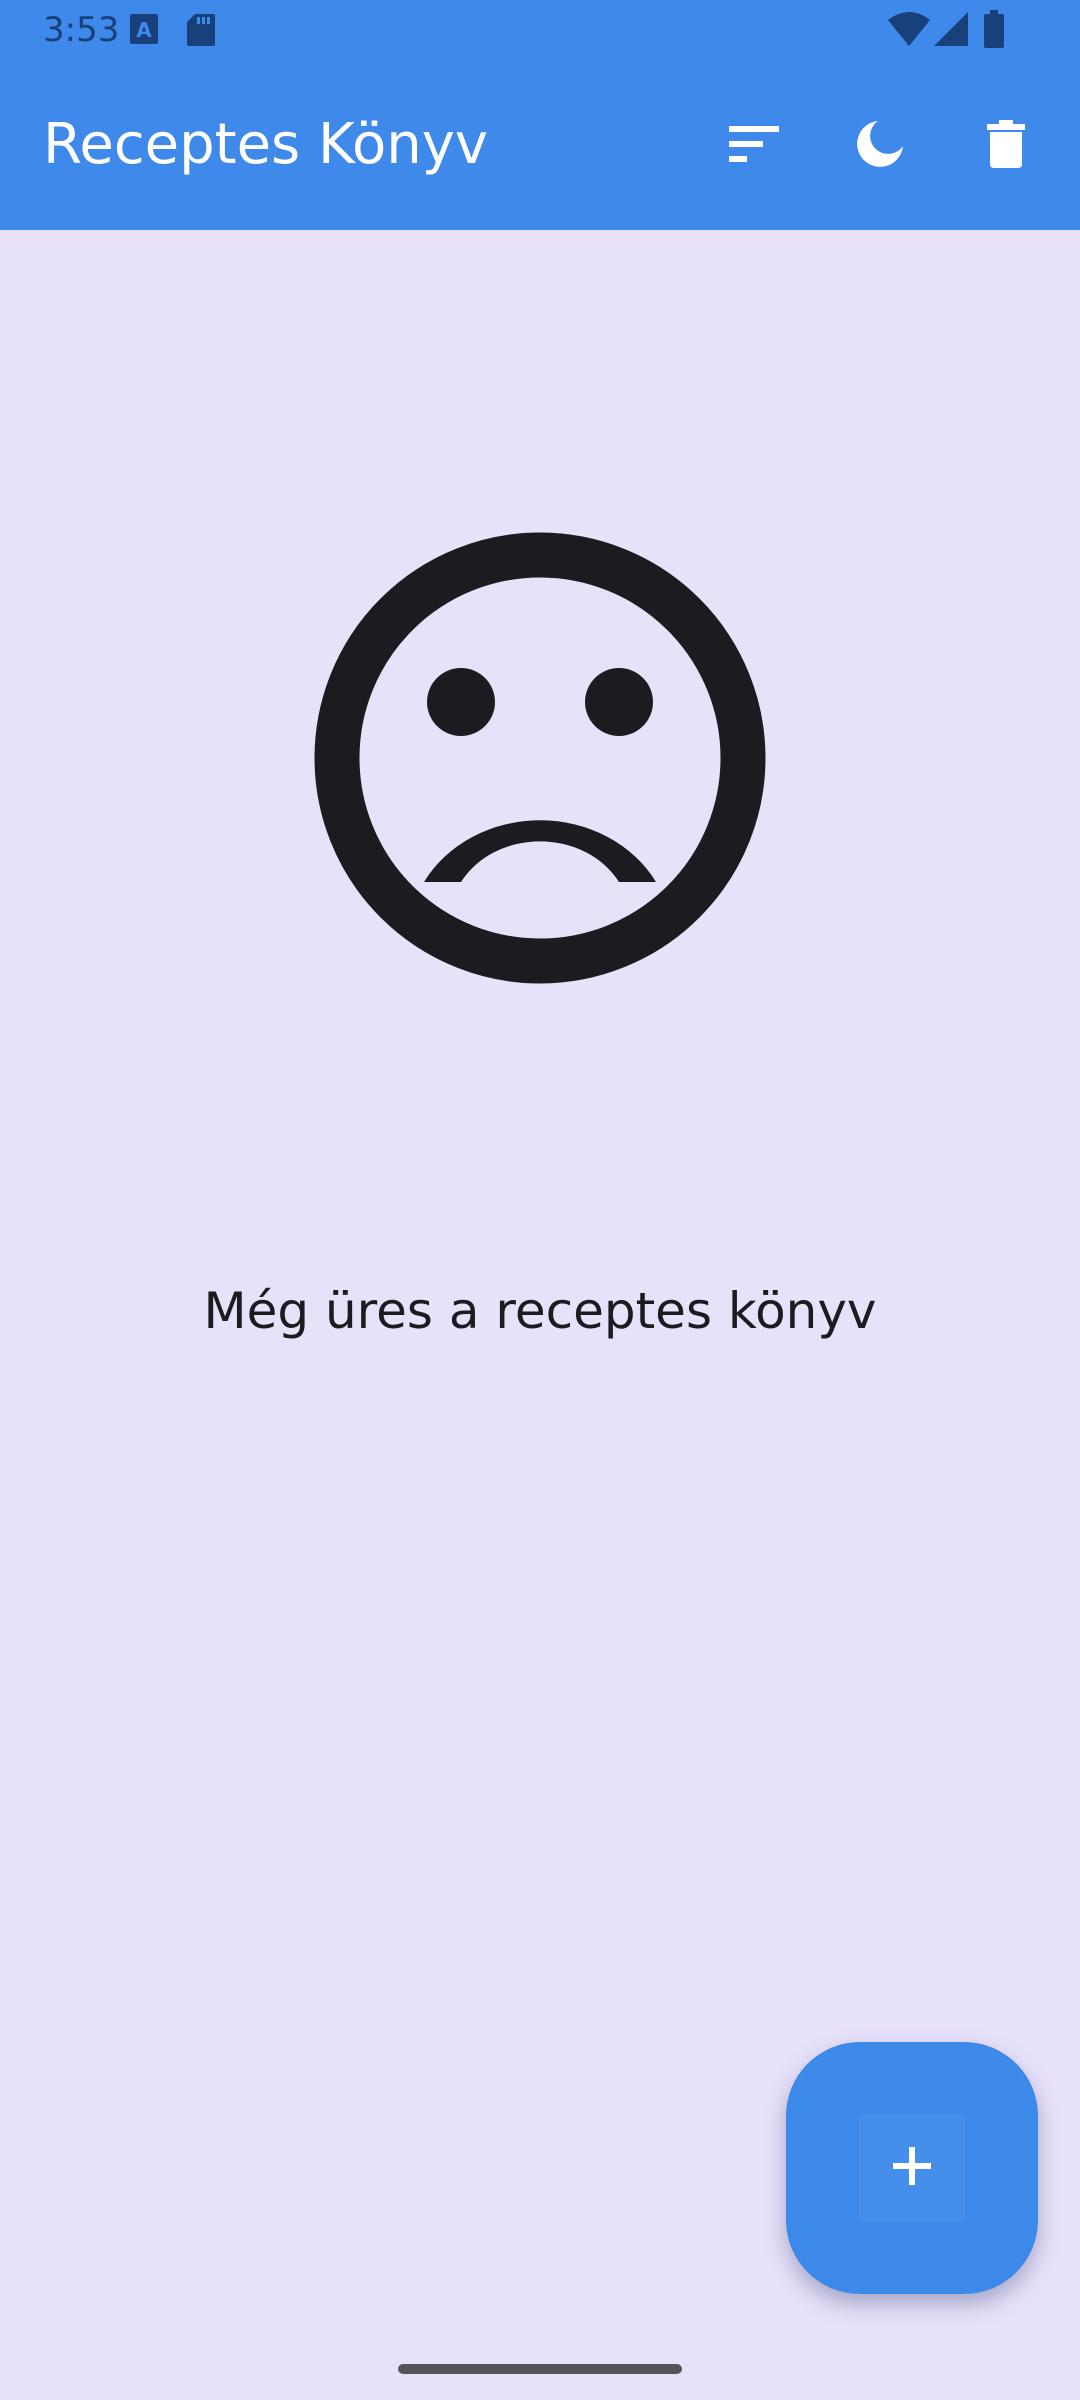  I want to click on svg-text: A, so click(144, 30).